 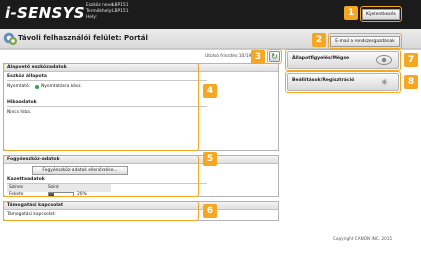 I want to click on page-title: Távoli felhasználói felület: Portál, so click(x=83, y=38).